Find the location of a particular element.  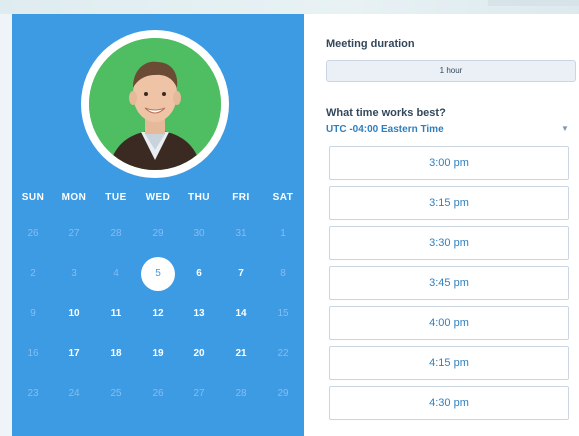

calendar-day: 15 is located at coordinates (283, 313).